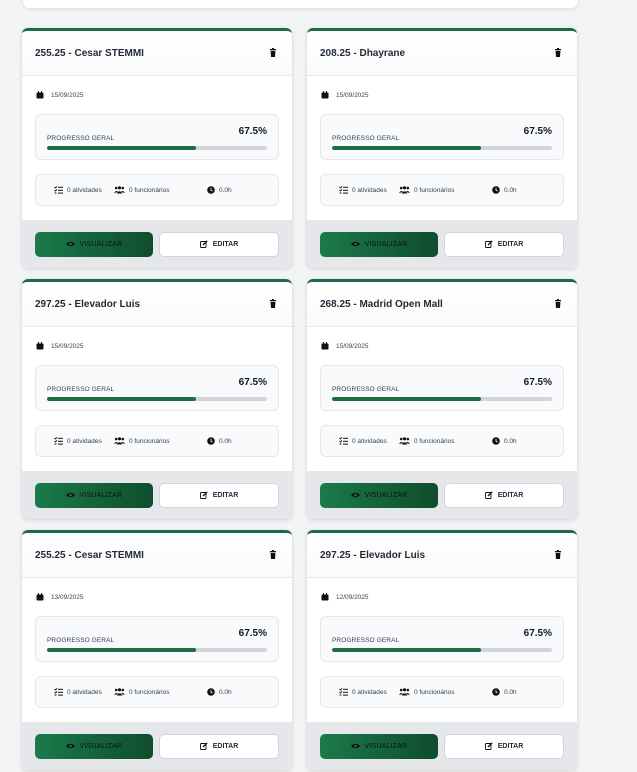 The width and height of the screenshot is (637, 772). Describe the element at coordinates (157, 53) in the screenshot. I see `card-header: 255.25 - Cesar STEMMI` at that location.